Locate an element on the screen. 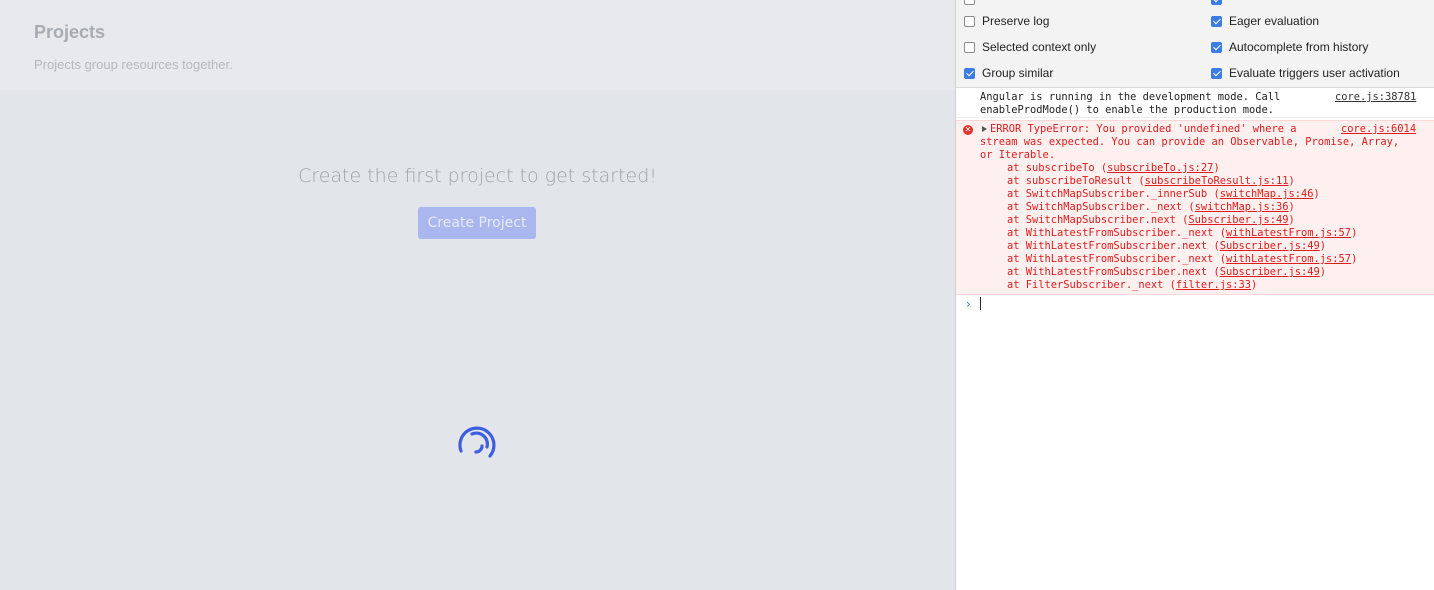 The height and width of the screenshot is (590, 1434). settings-checkbox-partial is located at coordinates (969, 2).